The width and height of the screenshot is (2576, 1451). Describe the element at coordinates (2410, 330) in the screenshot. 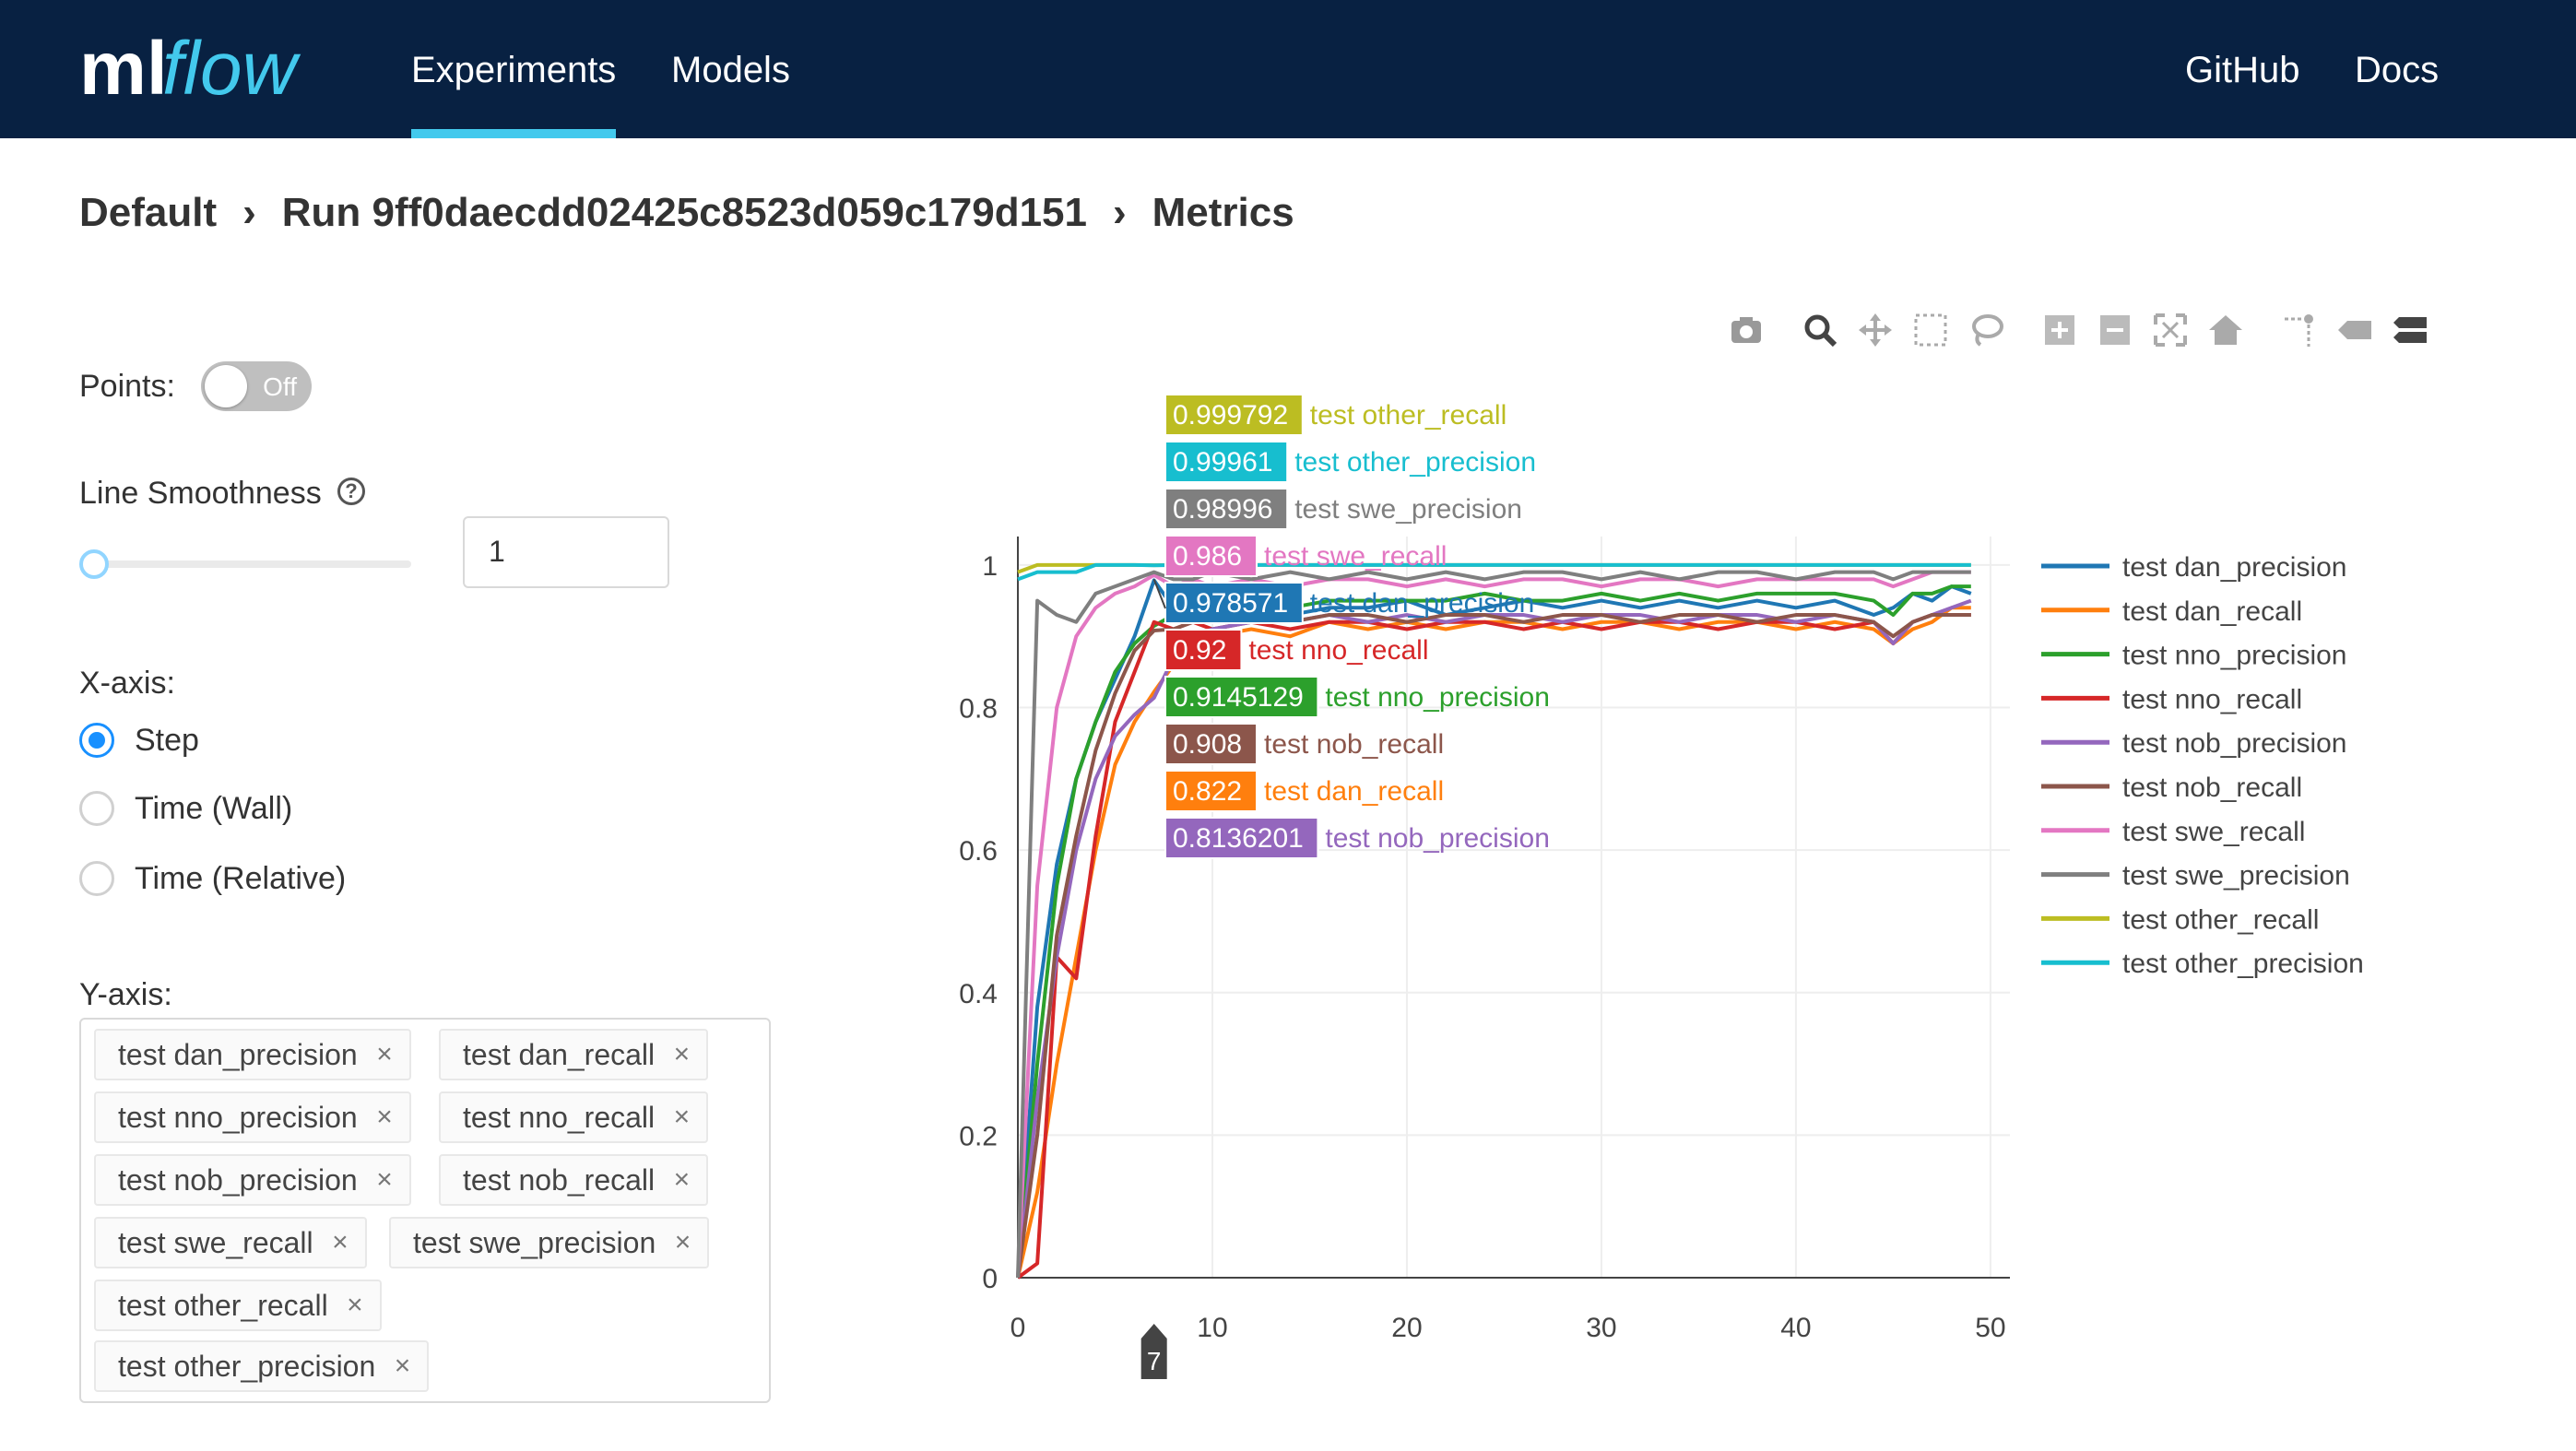

I see `hover-compare-icon` at that location.